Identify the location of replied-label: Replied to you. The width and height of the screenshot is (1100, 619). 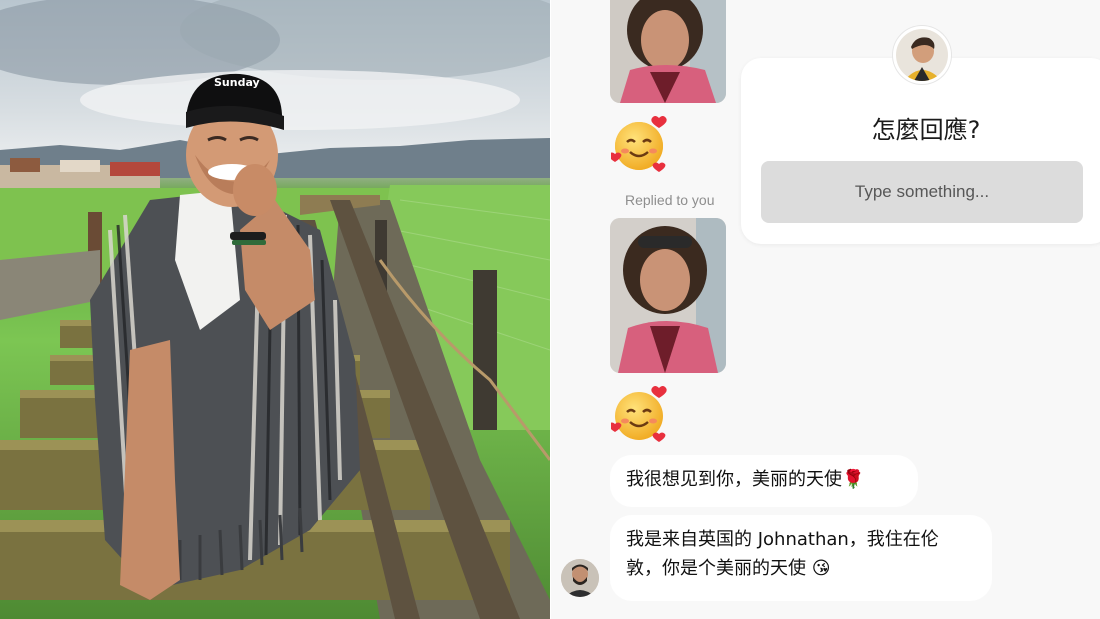
(670, 200).